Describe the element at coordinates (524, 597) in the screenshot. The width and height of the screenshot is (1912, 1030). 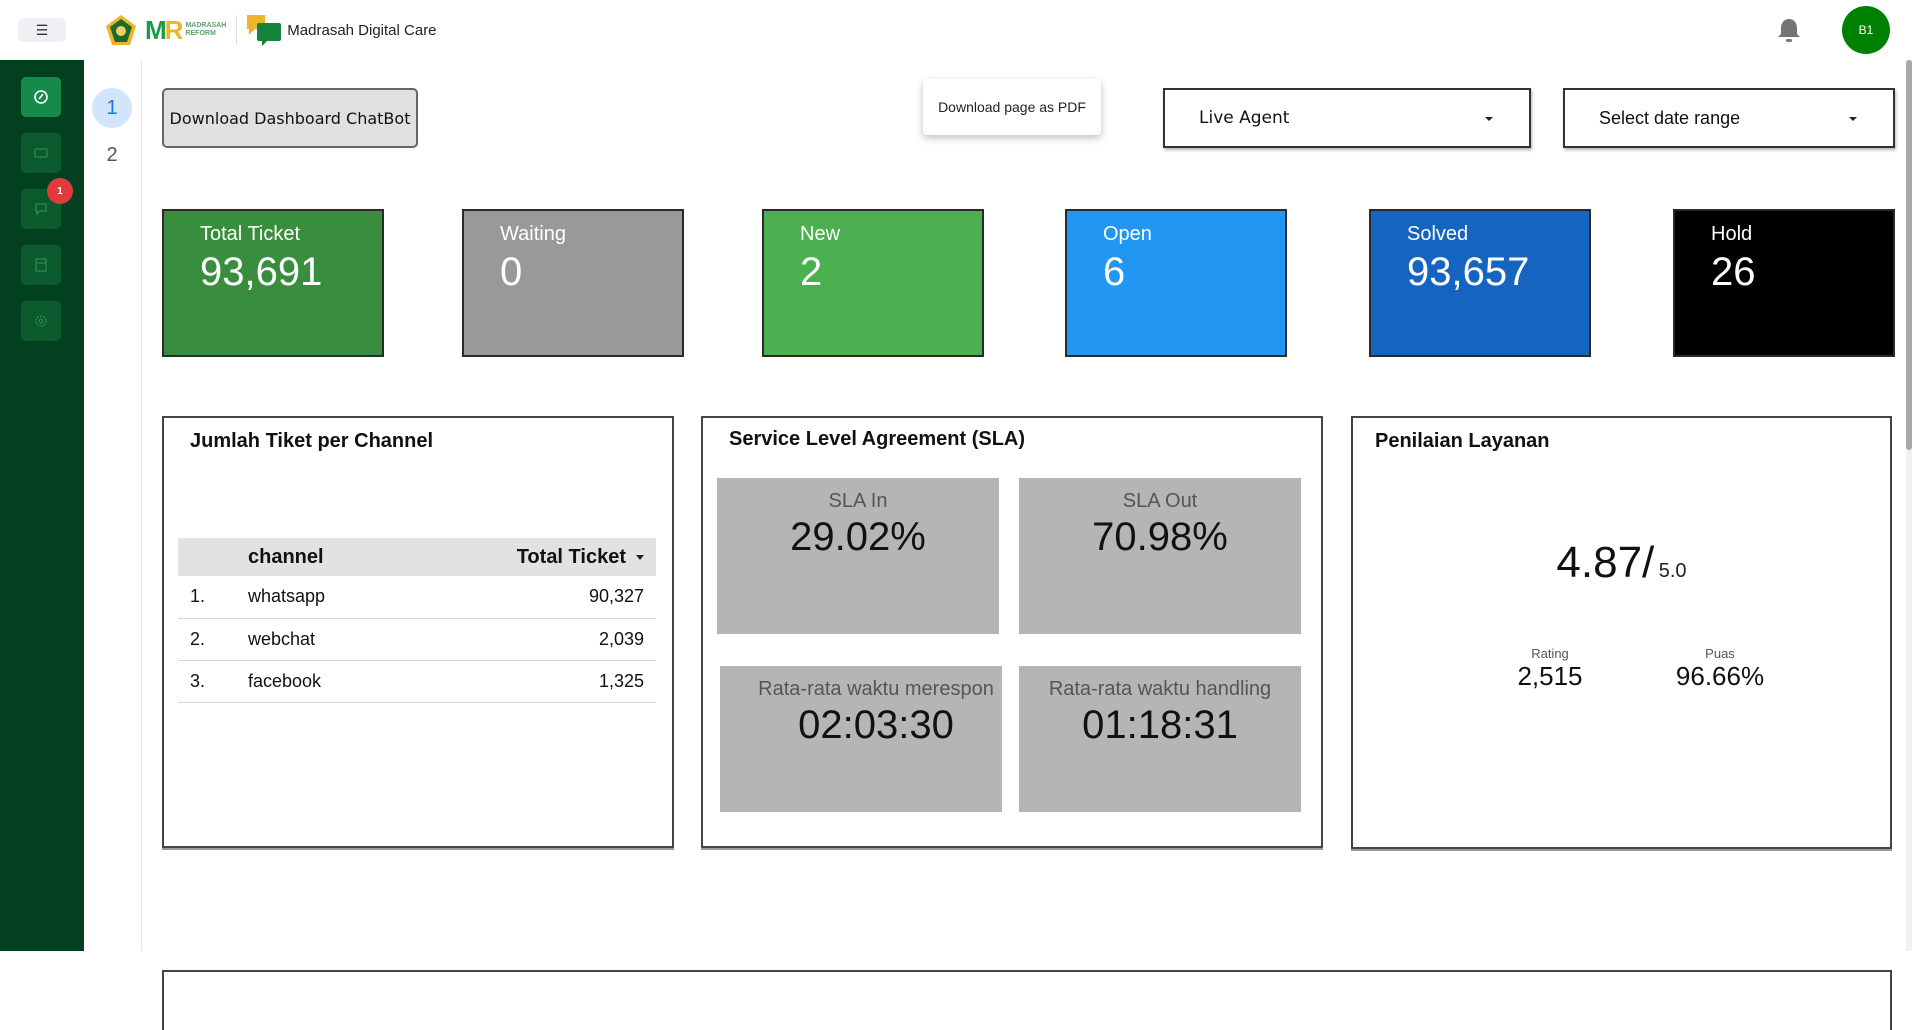
I see `row-total: 90,327` at that location.